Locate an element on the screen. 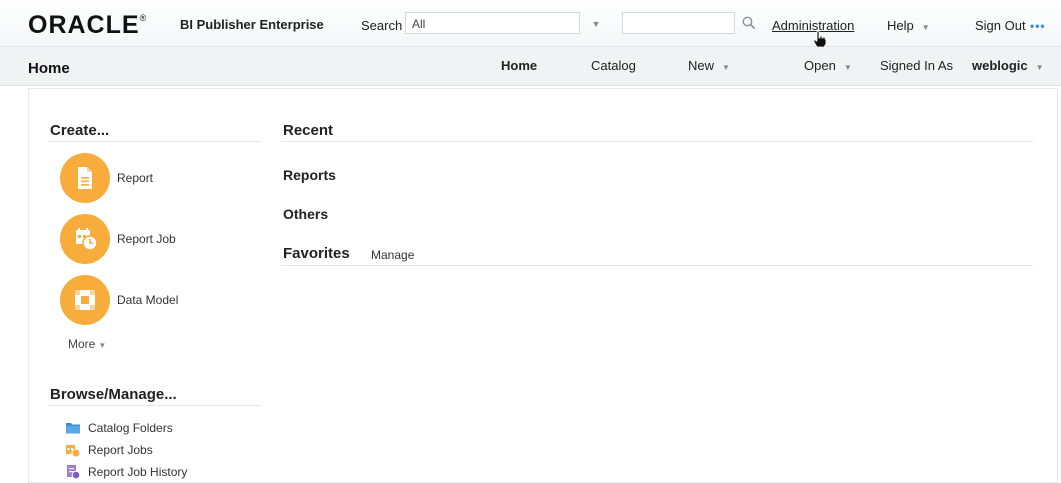 This screenshot has height=483, width=1061. recent-reports-heading: Reports is located at coordinates (309, 175).